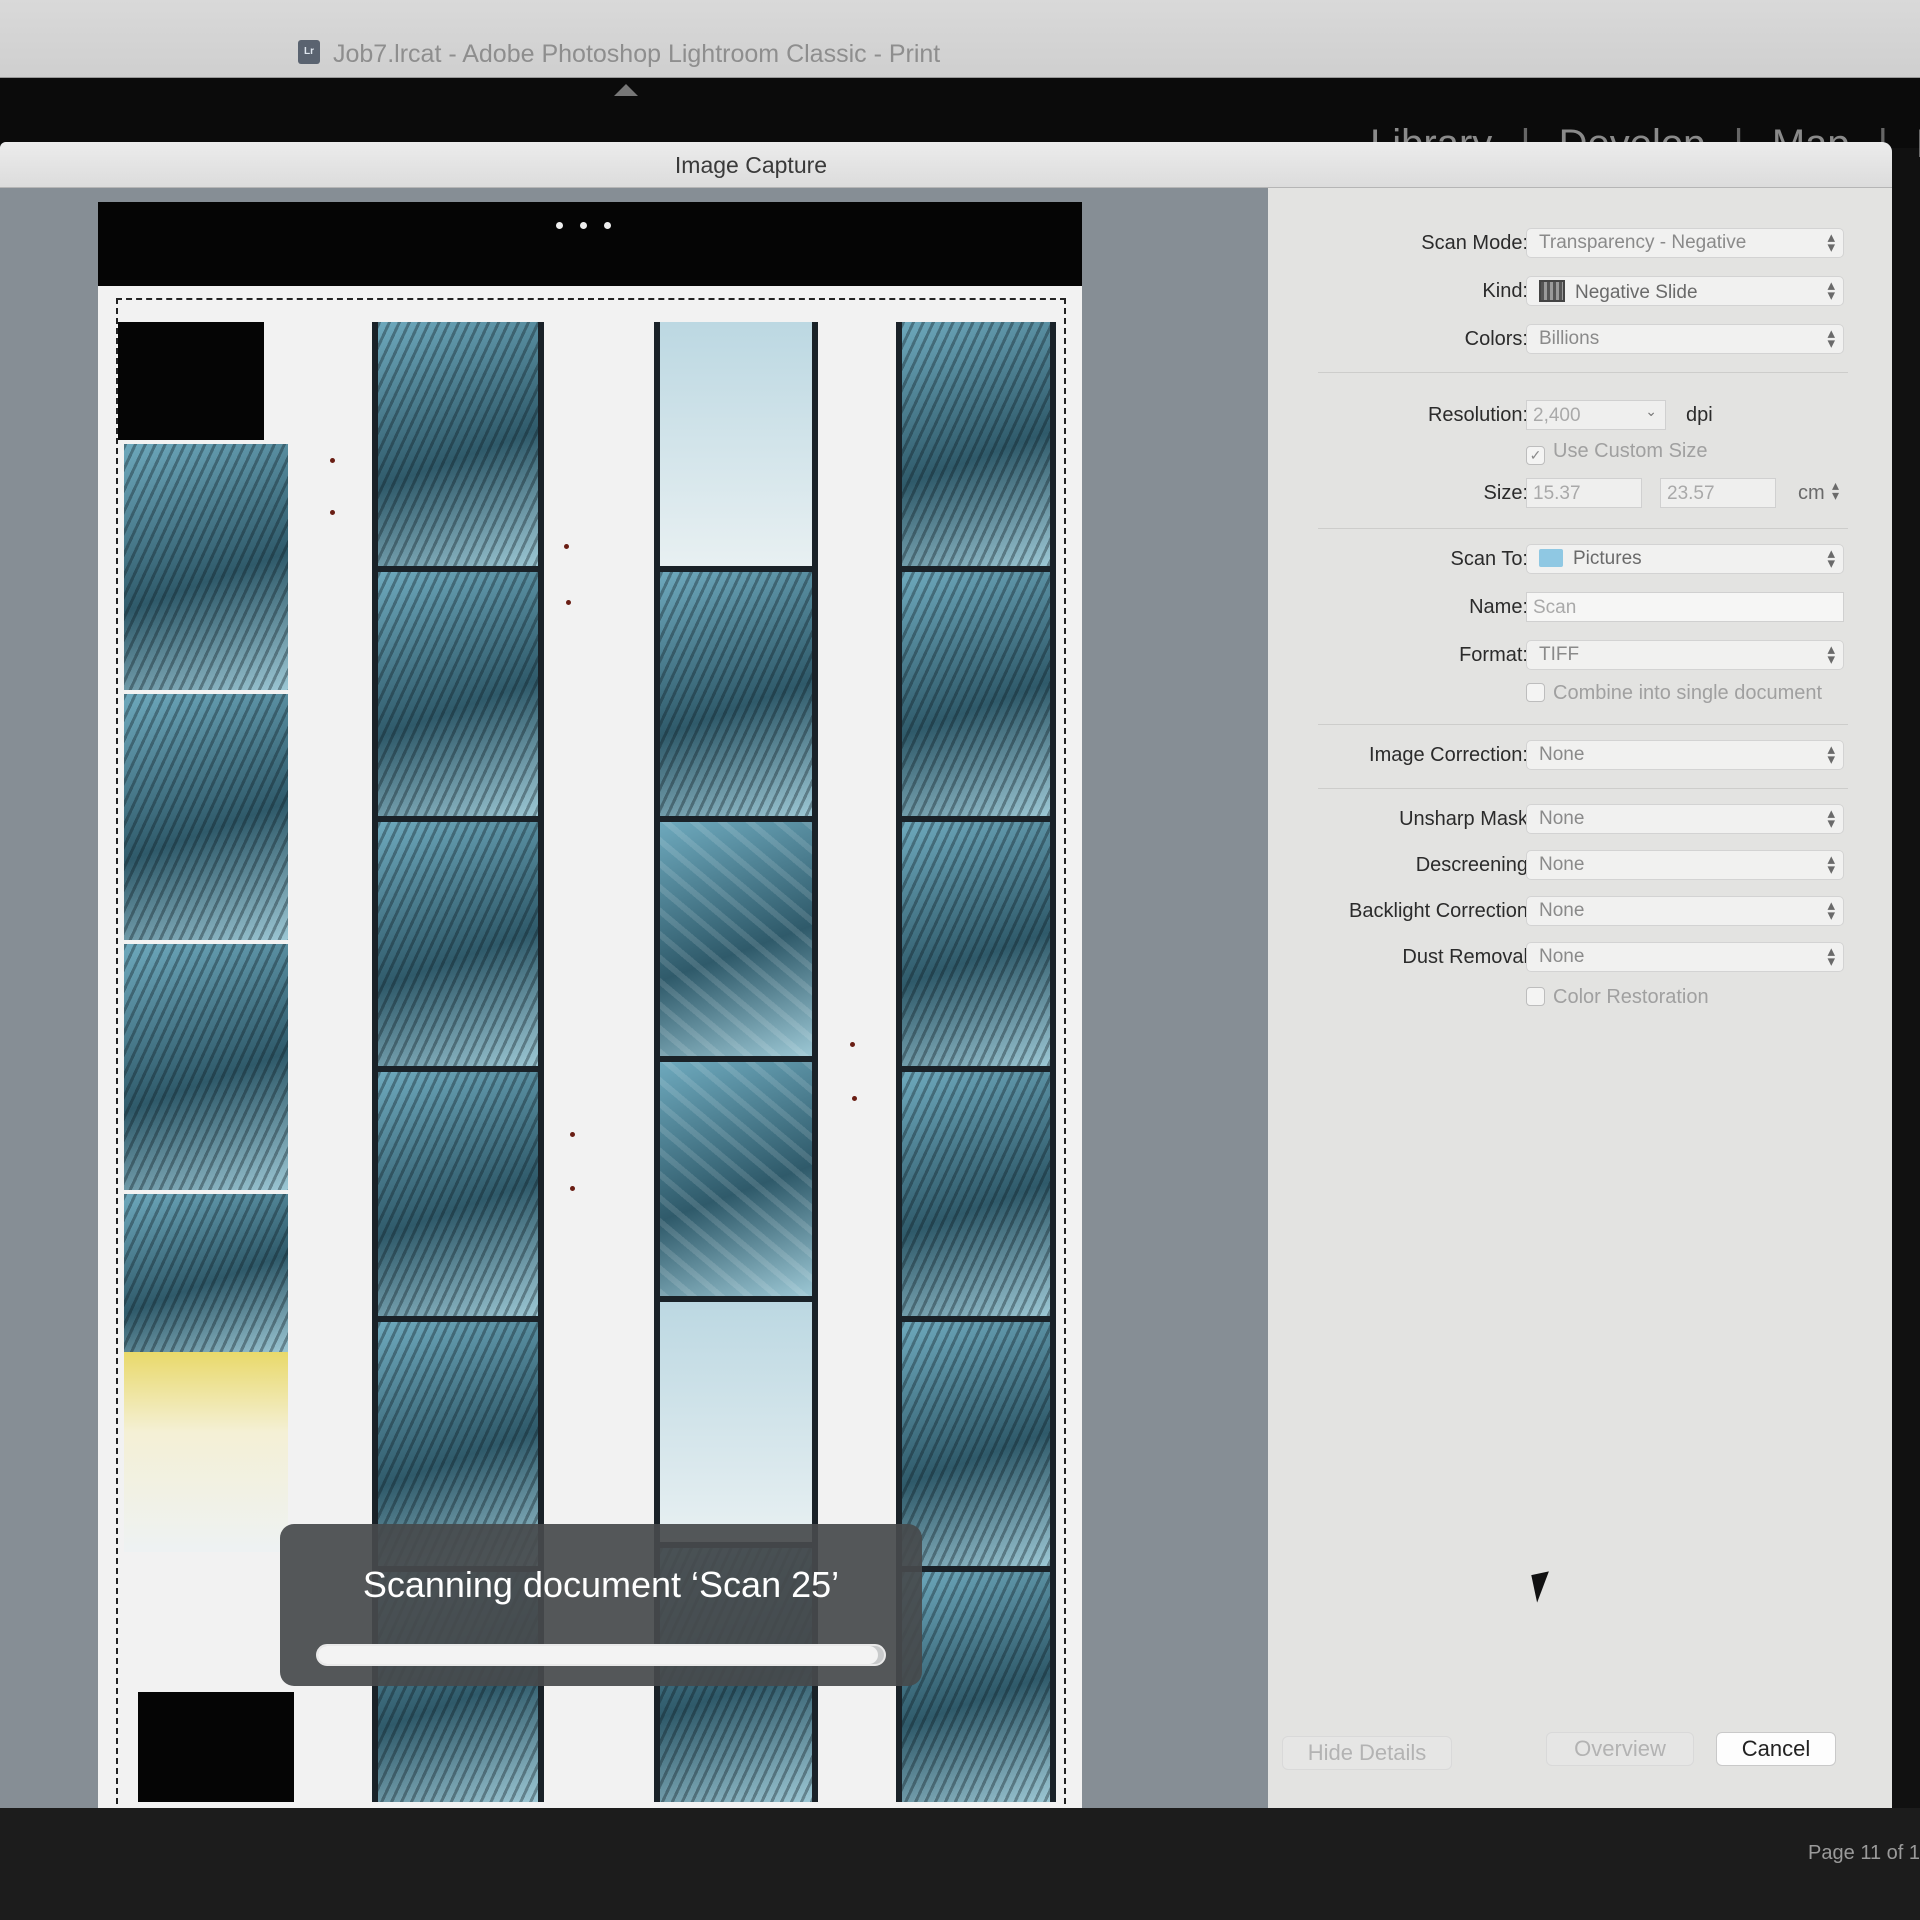  I want to click on resolution-combo: 2,400 ⌄, so click(1596, 415).